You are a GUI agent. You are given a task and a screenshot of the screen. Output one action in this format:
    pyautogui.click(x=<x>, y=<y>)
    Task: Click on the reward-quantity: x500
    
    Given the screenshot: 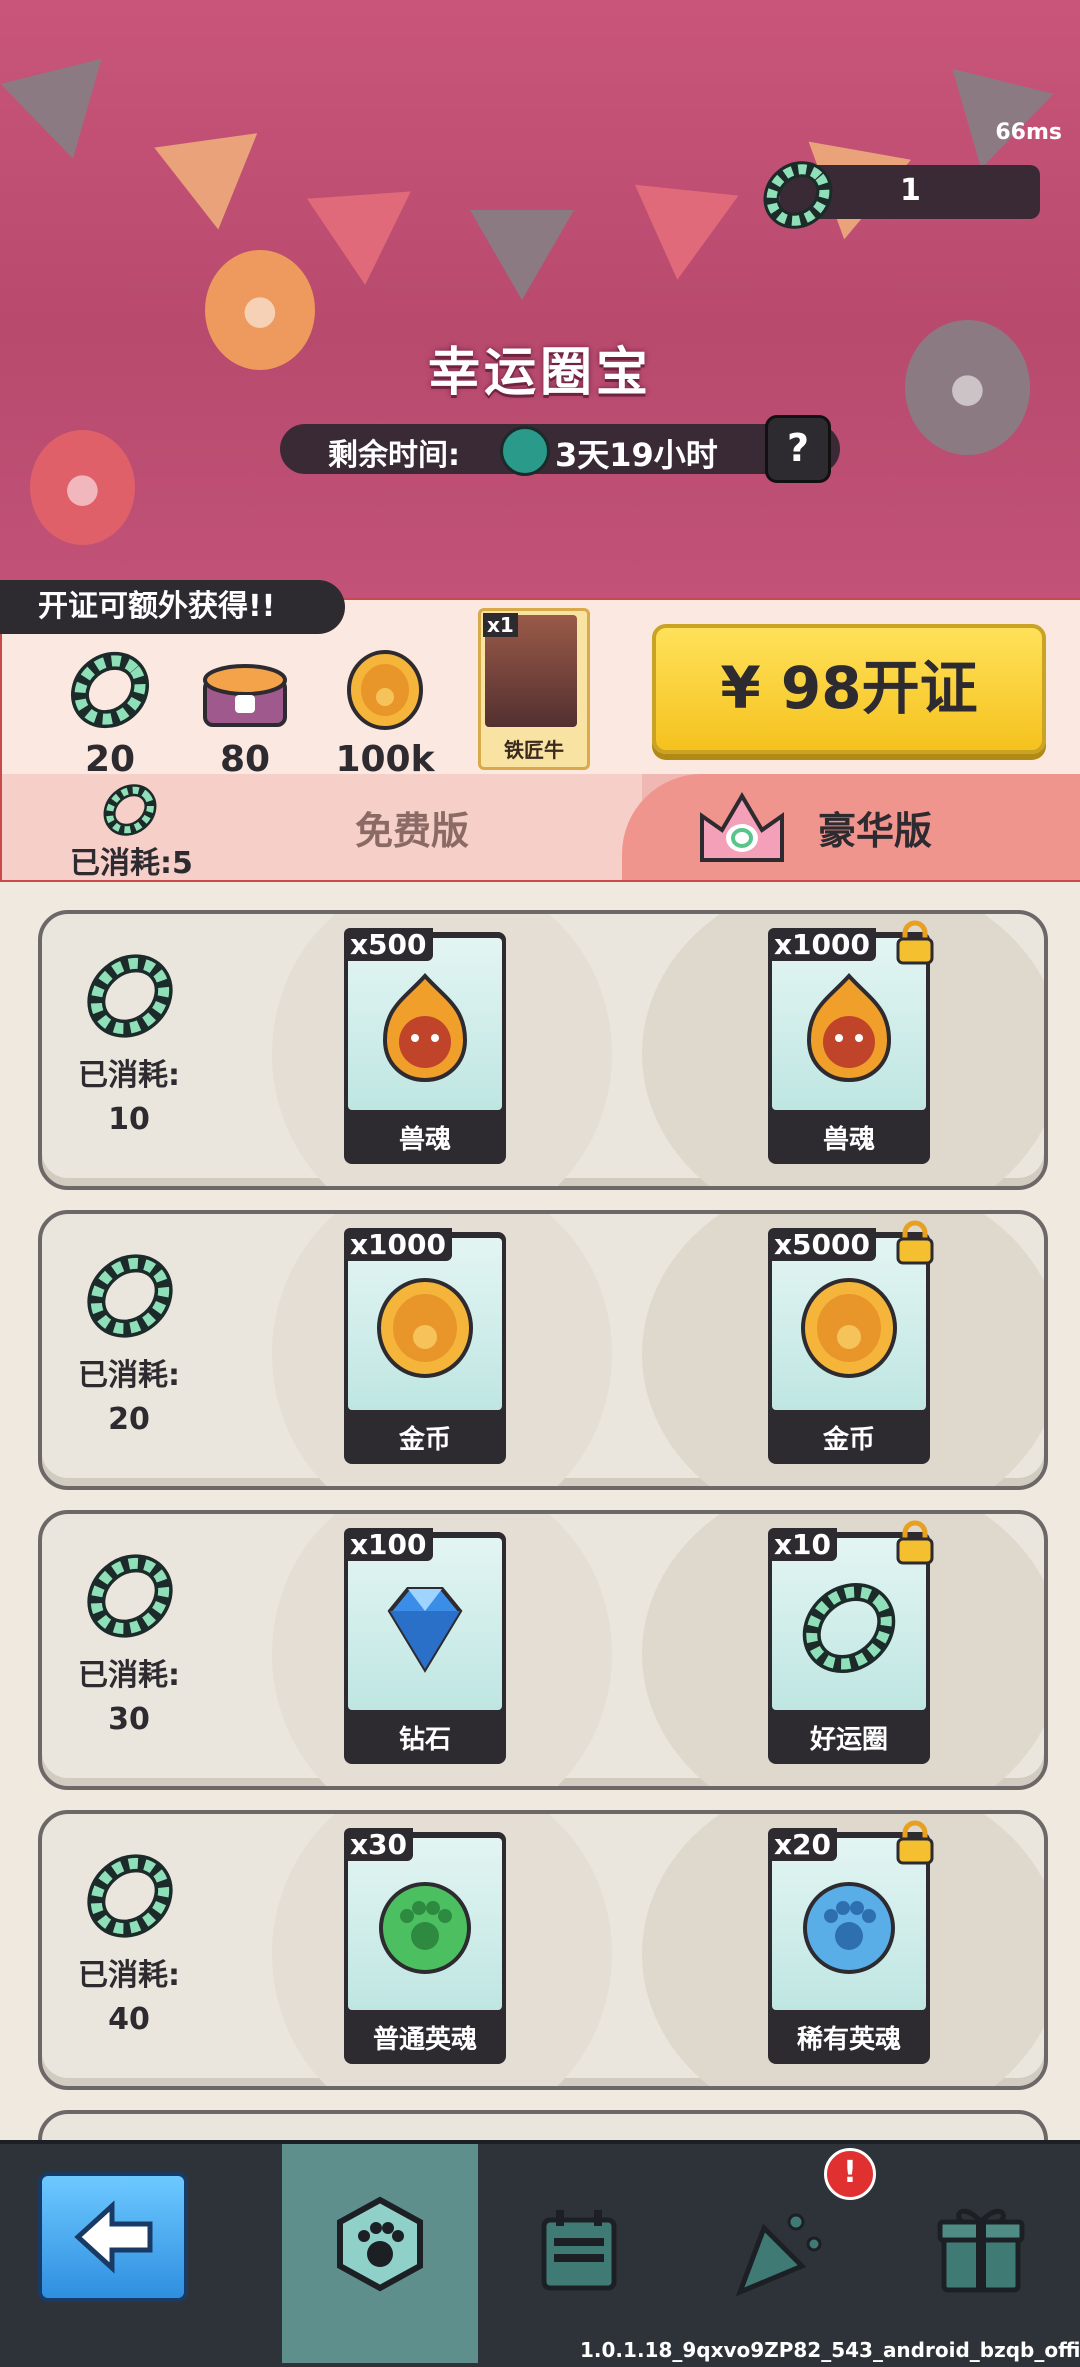 What is the action you would take?
    pyautogui.click(x=388, y=944)
    